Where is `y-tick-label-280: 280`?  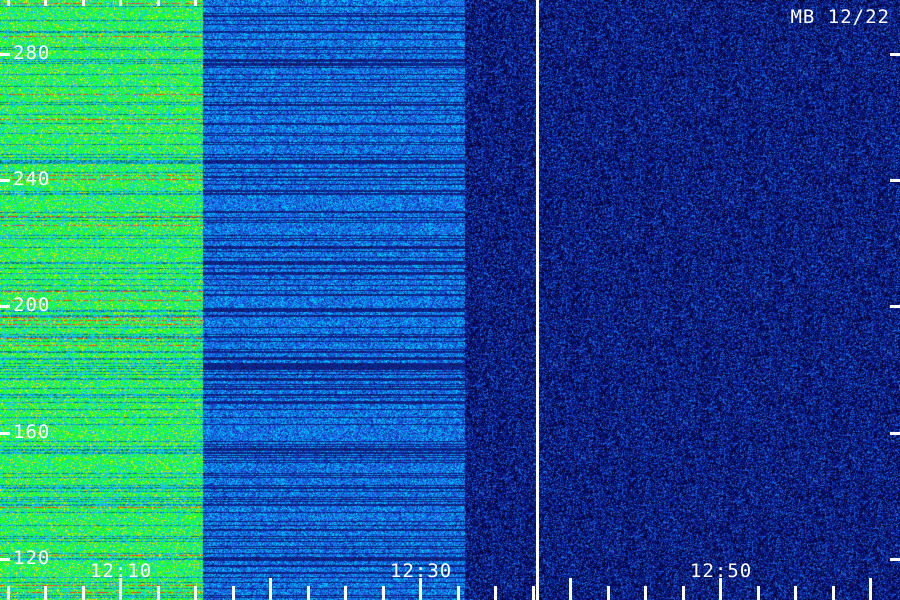
y-tick-label-280: 280 is located at coordinates (32, 52).